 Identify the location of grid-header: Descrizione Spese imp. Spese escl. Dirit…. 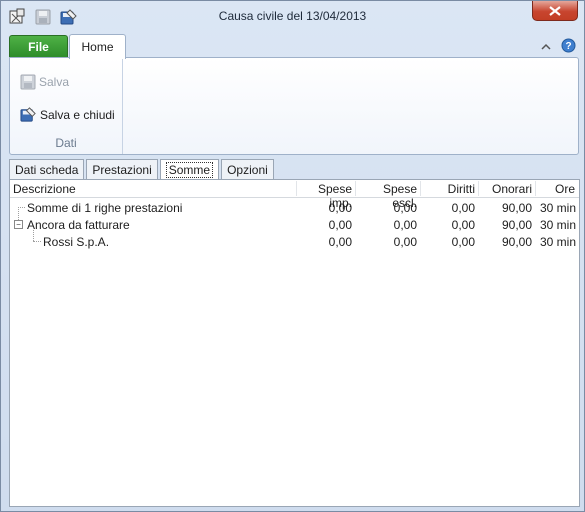
(294, 195).